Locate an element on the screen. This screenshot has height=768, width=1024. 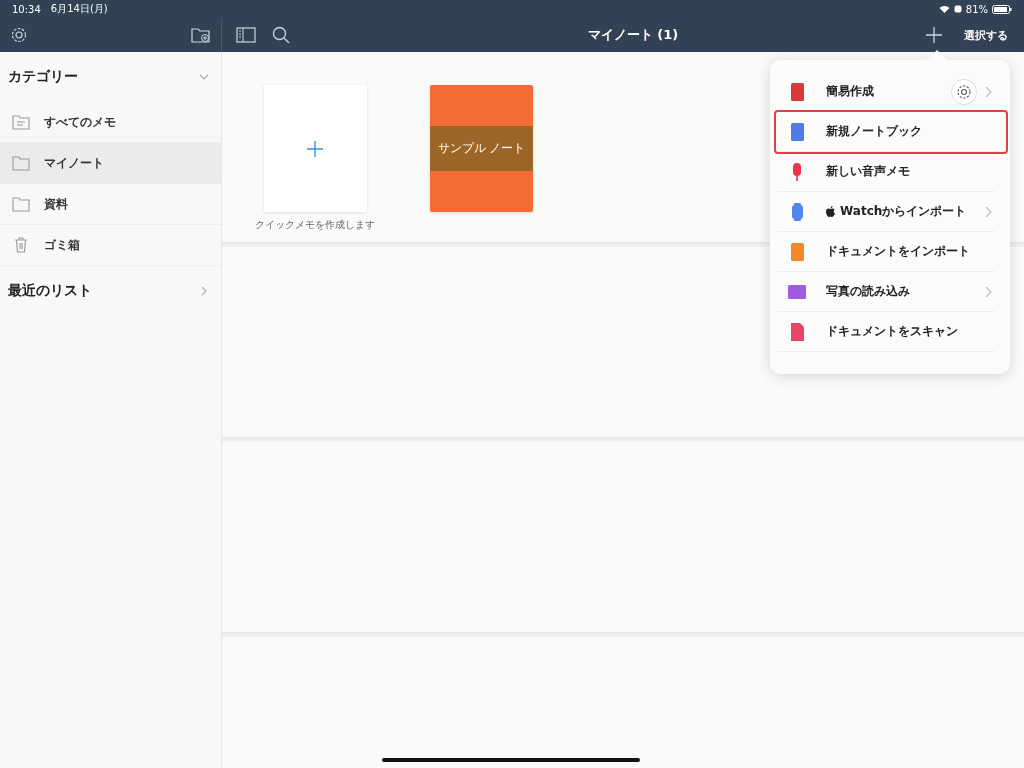
search-icon is located at coordinates (281, 35).